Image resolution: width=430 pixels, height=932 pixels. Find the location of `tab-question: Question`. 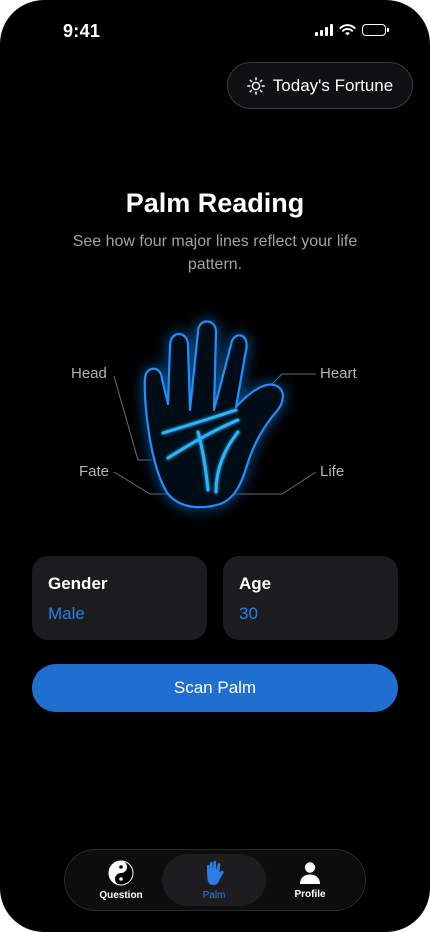

tab-question: Question is located at coordinates (121, 880).